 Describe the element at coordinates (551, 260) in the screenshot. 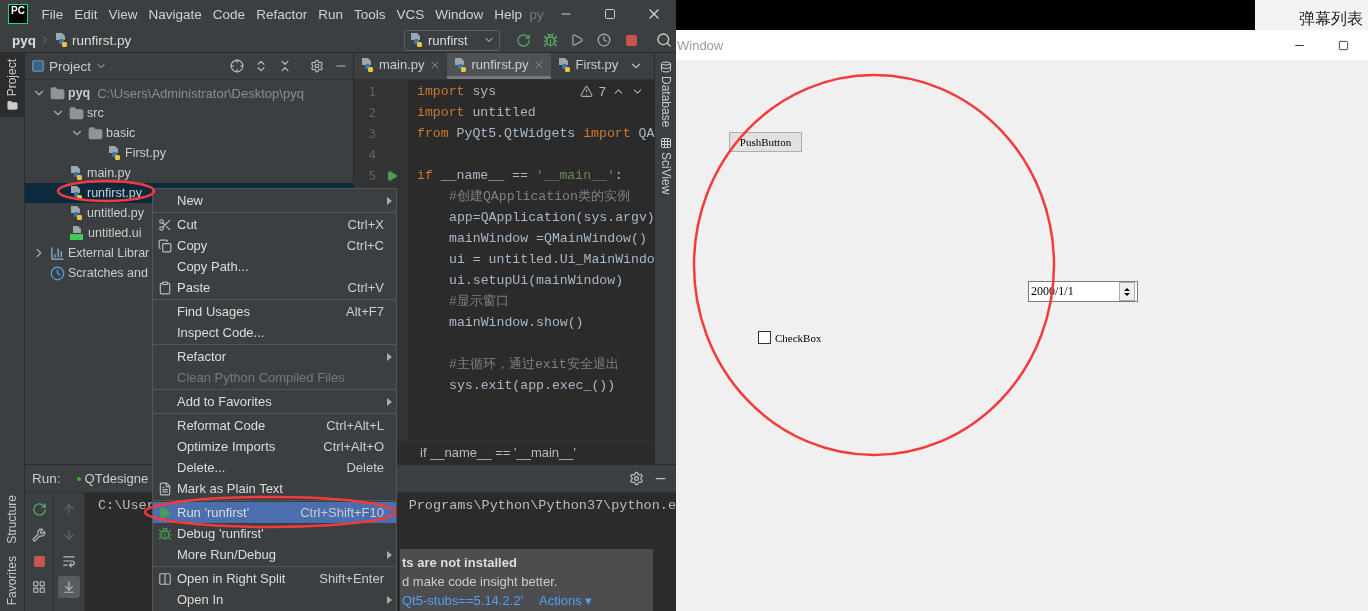

I see `code-line: ui = untitled.Ui_MainWindo` at that location.